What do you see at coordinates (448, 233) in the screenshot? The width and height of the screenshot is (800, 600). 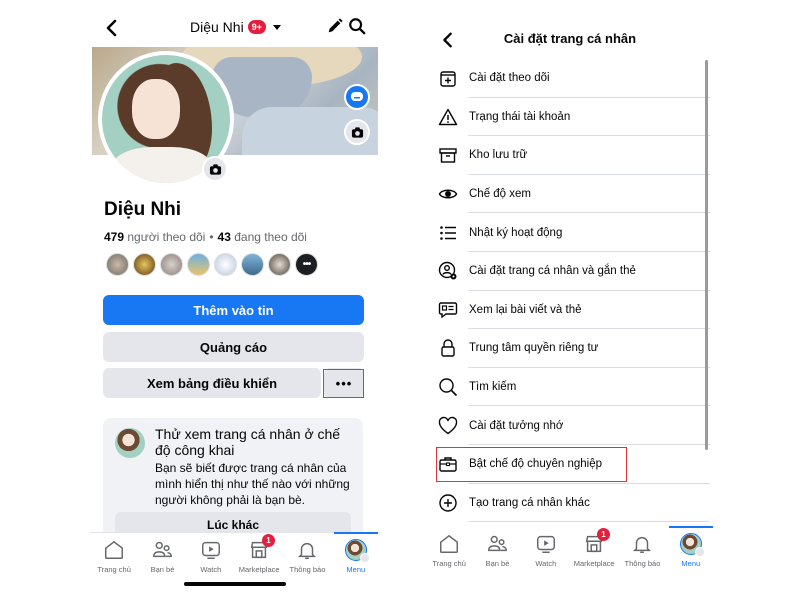 I see `list-icon` at bounding box center [448, 233].